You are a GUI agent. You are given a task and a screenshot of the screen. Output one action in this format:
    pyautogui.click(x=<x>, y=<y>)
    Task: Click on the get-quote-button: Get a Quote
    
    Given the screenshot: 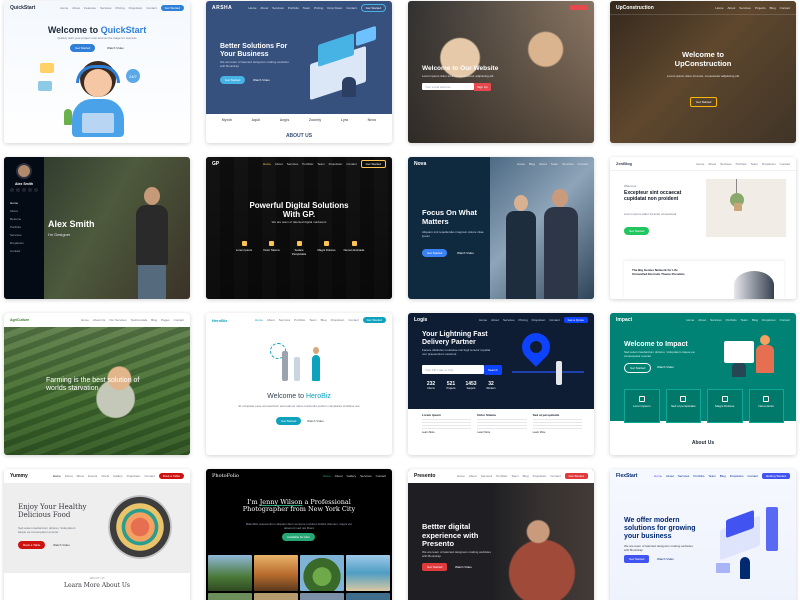 What is the action you would take?
    pyautogui.click(x=575, y=320)
    